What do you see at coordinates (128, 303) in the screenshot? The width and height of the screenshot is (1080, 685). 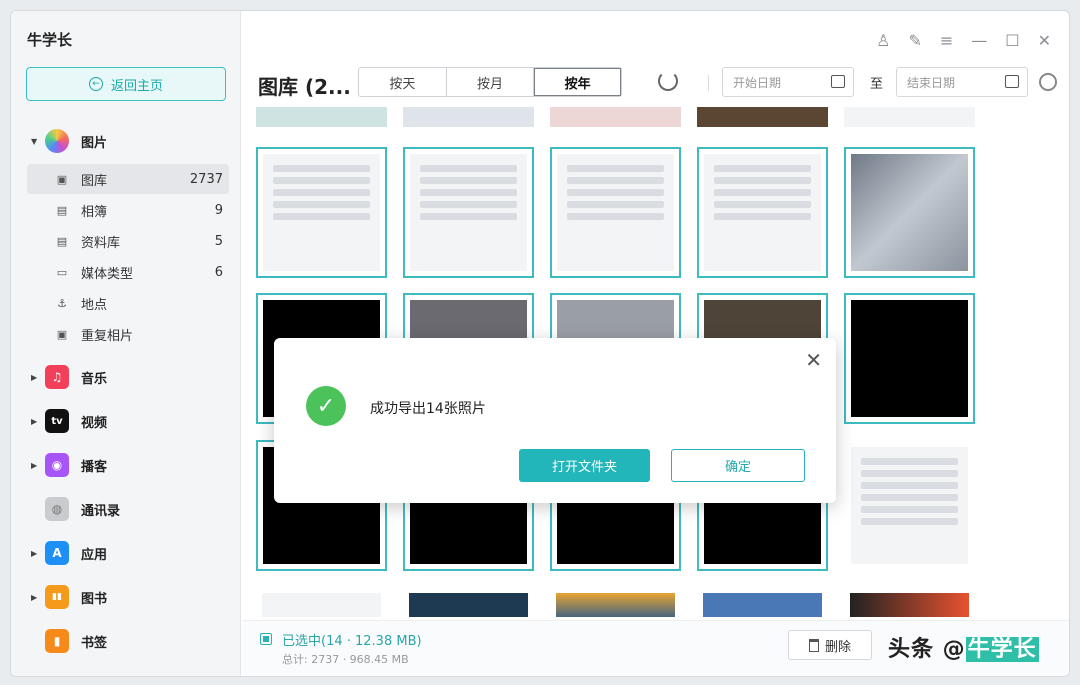 I see `sidebar-item-places: ⚓ 地点` at bounding box center [128, 303].